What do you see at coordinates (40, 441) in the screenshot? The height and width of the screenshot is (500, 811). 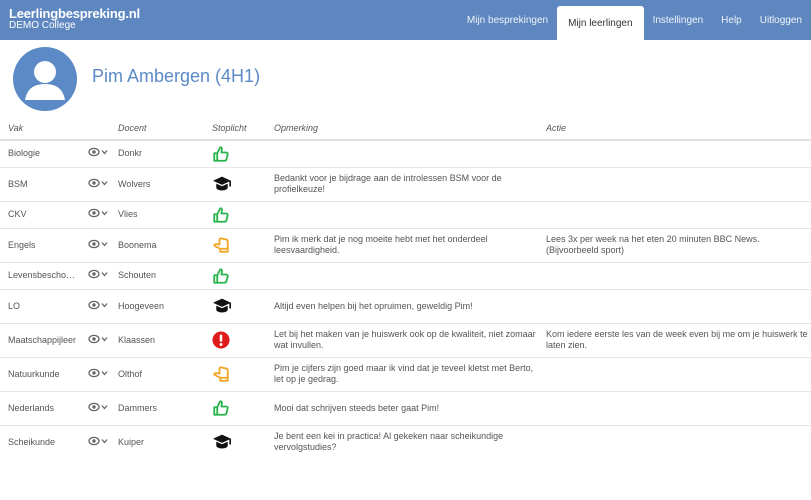 I see `cell-vak: Scheikunde` at bounding box center [40, 441].